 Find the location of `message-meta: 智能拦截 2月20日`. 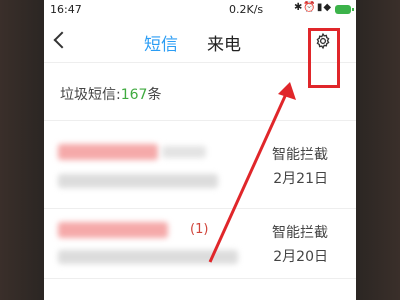

message-meta: 智能拦截 2月20日 is located at coordinates (300, 244).